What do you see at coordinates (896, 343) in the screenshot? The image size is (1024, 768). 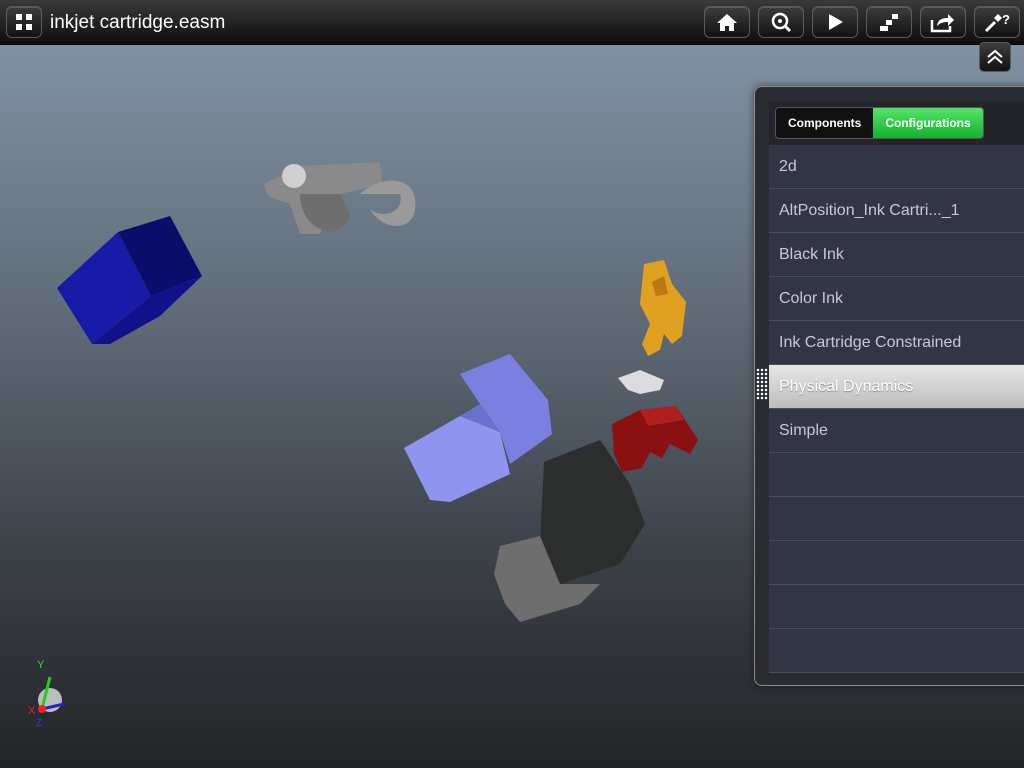 I see `list-item: Ink Cartridge Constrained` at bounding box center [896, 343].